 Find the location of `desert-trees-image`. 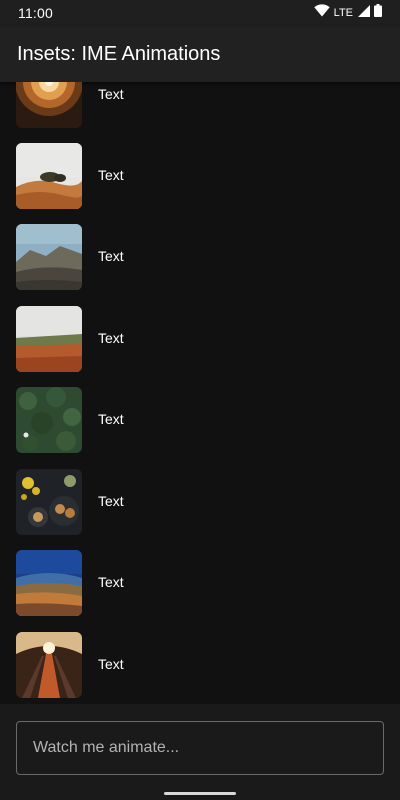

desert-trees-image is located at coordinates (49, 176).